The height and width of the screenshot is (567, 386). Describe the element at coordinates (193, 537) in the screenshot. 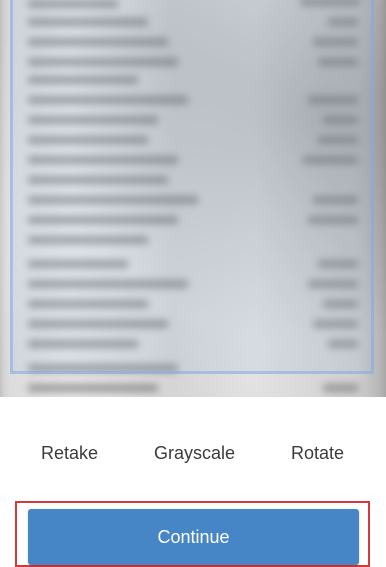

I see `continue-button: Continue` at that location.